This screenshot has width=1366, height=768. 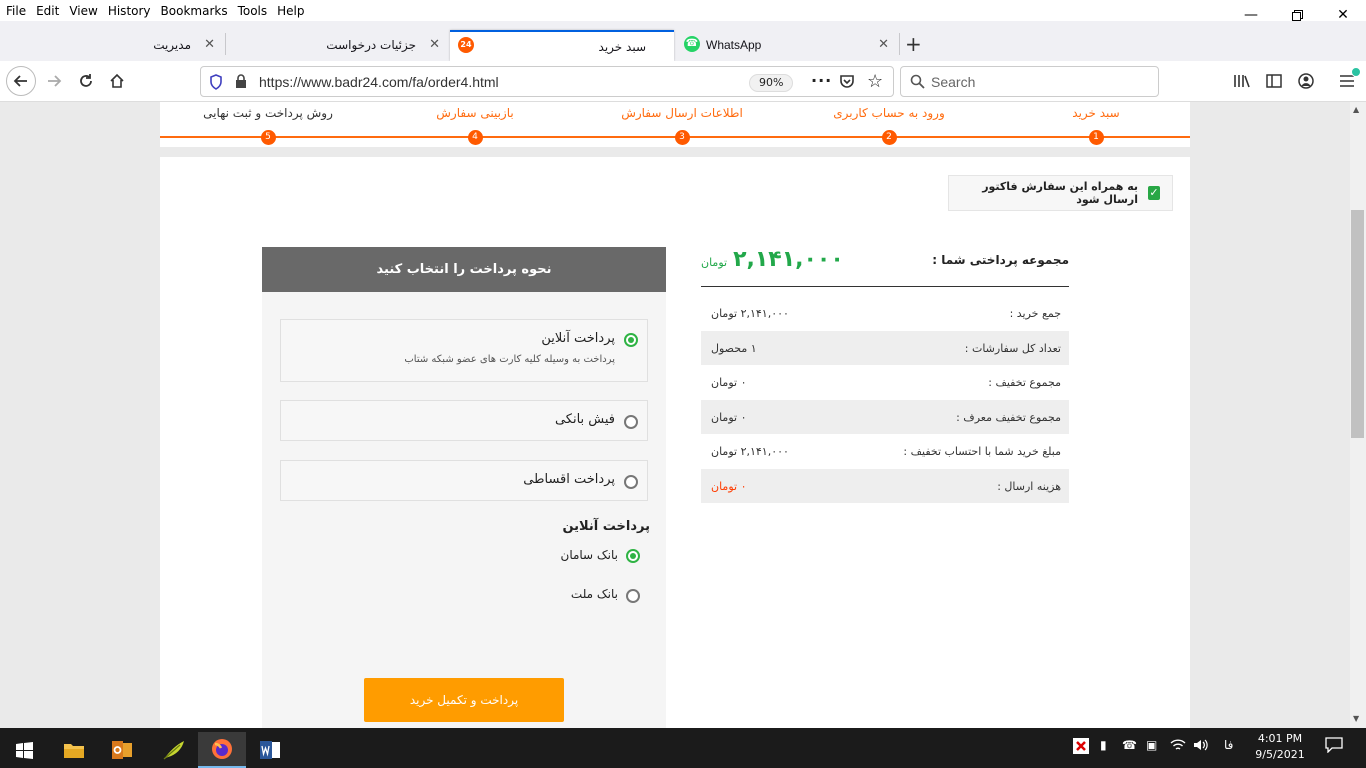 I want to click on account-icon, so click(x=1306, y=81).